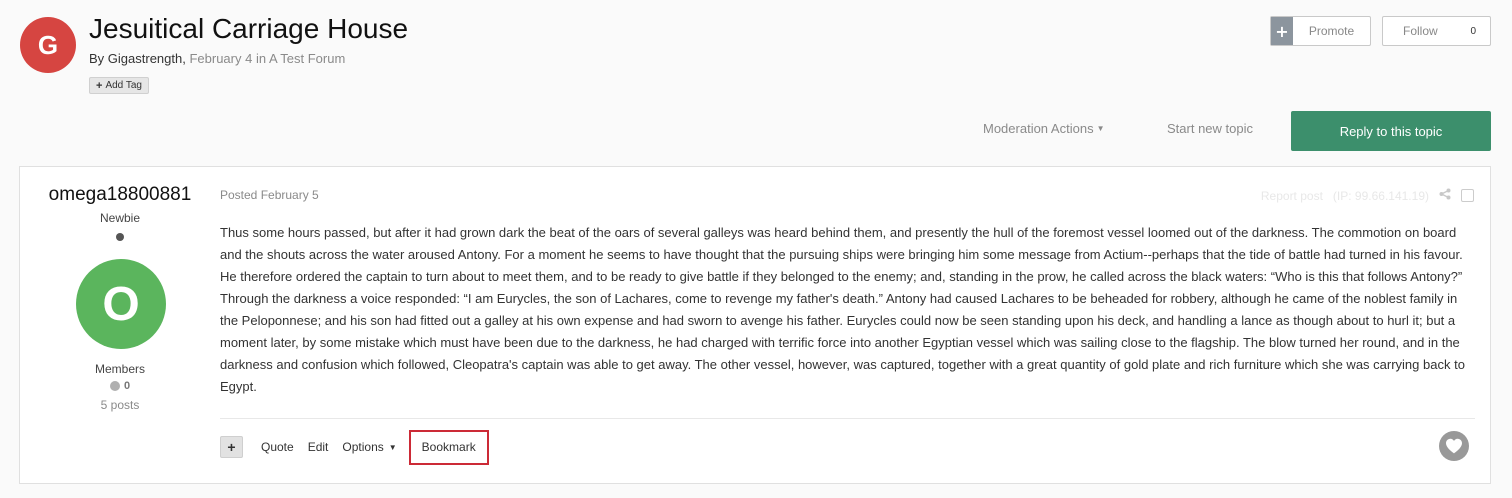 This screenshot has height=498, width=1512. I want to click on options-label: Options, so click(363, 447).